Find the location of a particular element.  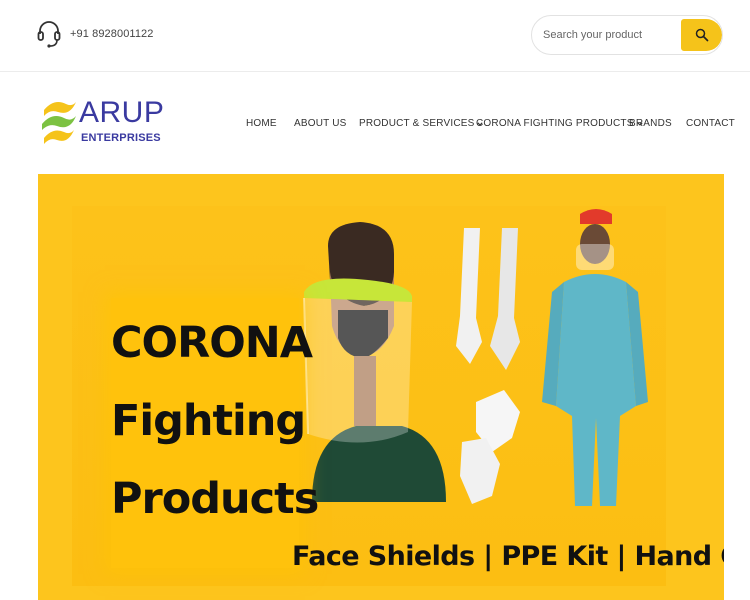

banner-tagline: Face Shields | PPE Kit | Hand Gloves is located at coordinates (508, 556).